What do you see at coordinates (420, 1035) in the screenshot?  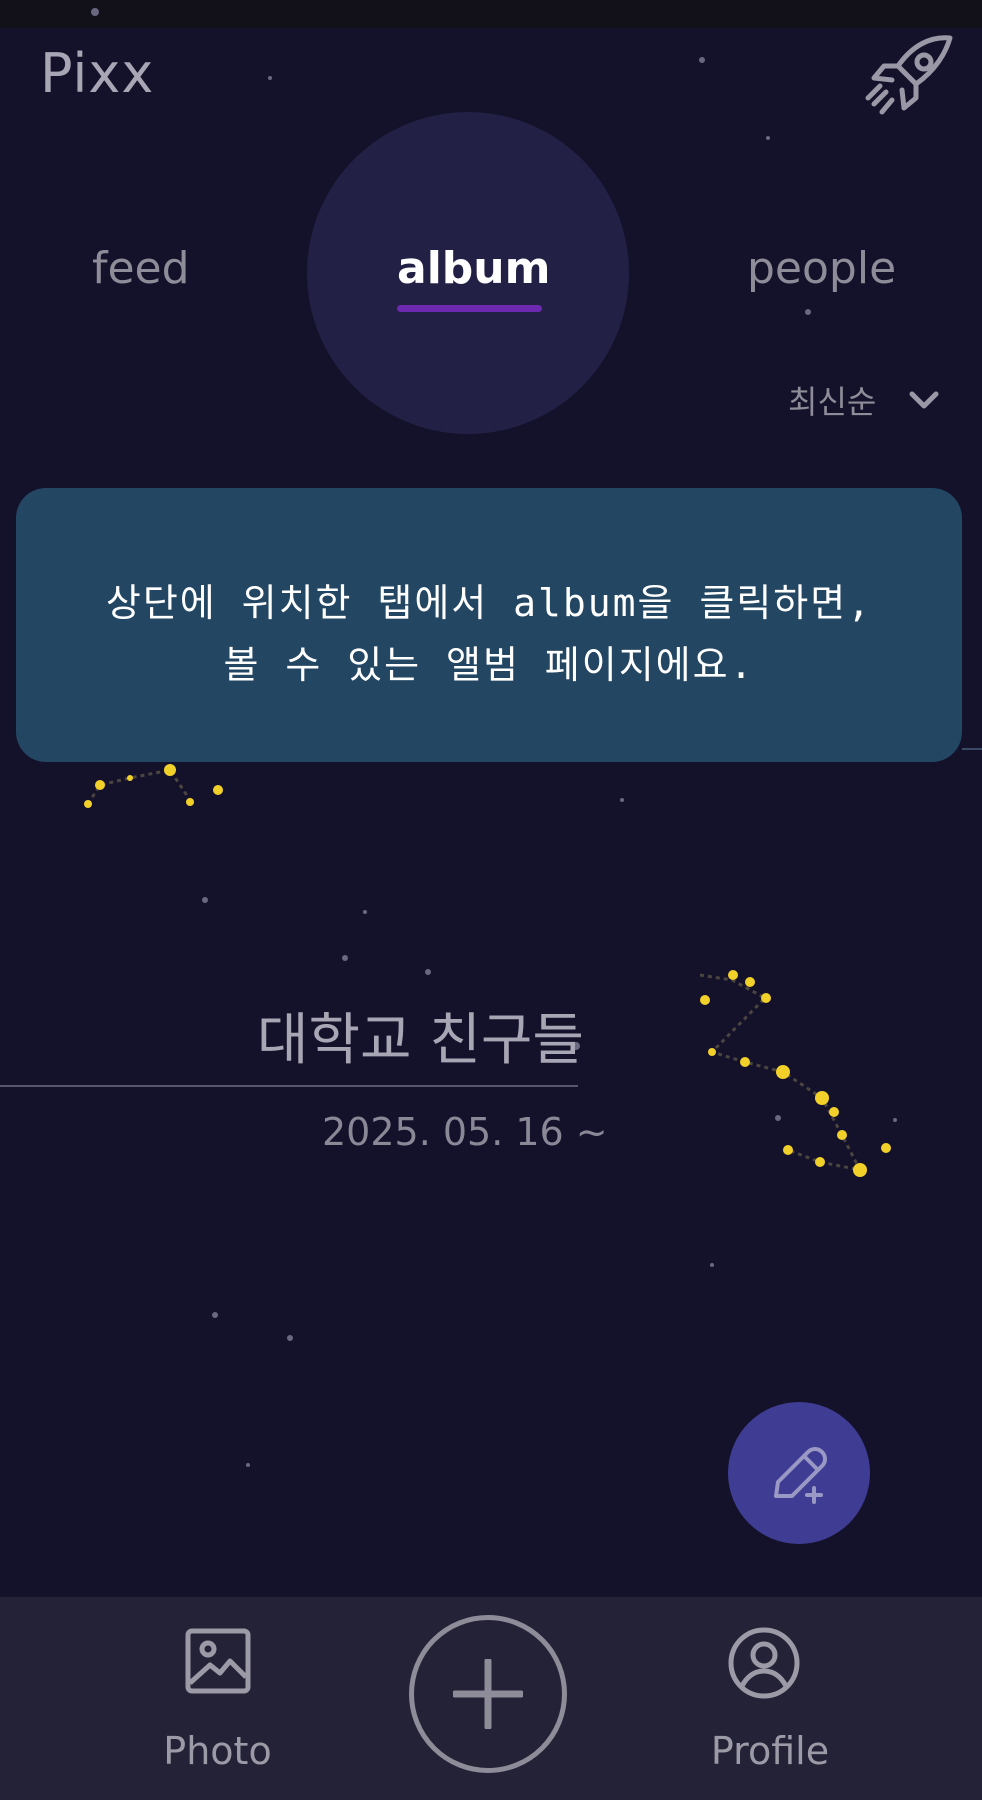 I see `album-title: 대학교 친구들` at bounding box center [420, 1035].